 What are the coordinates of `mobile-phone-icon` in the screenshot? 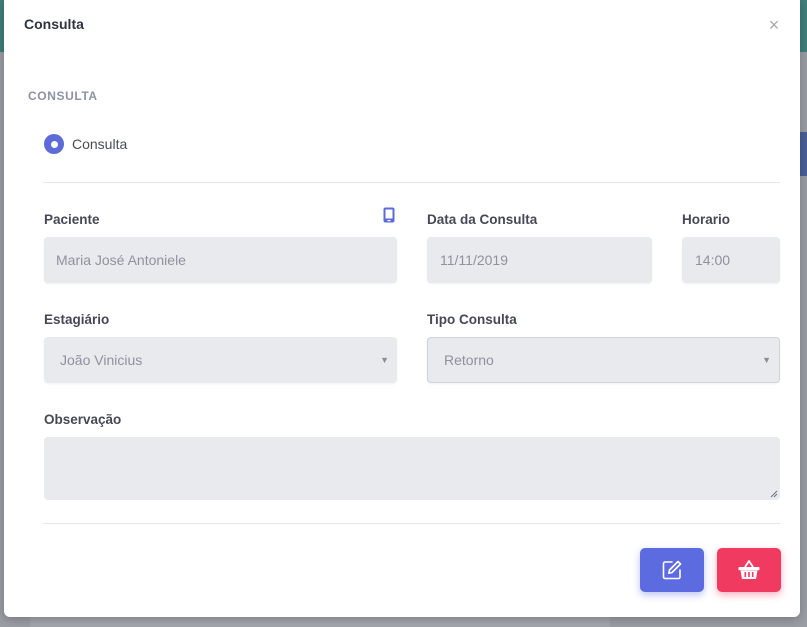 It's located at (389, 215).